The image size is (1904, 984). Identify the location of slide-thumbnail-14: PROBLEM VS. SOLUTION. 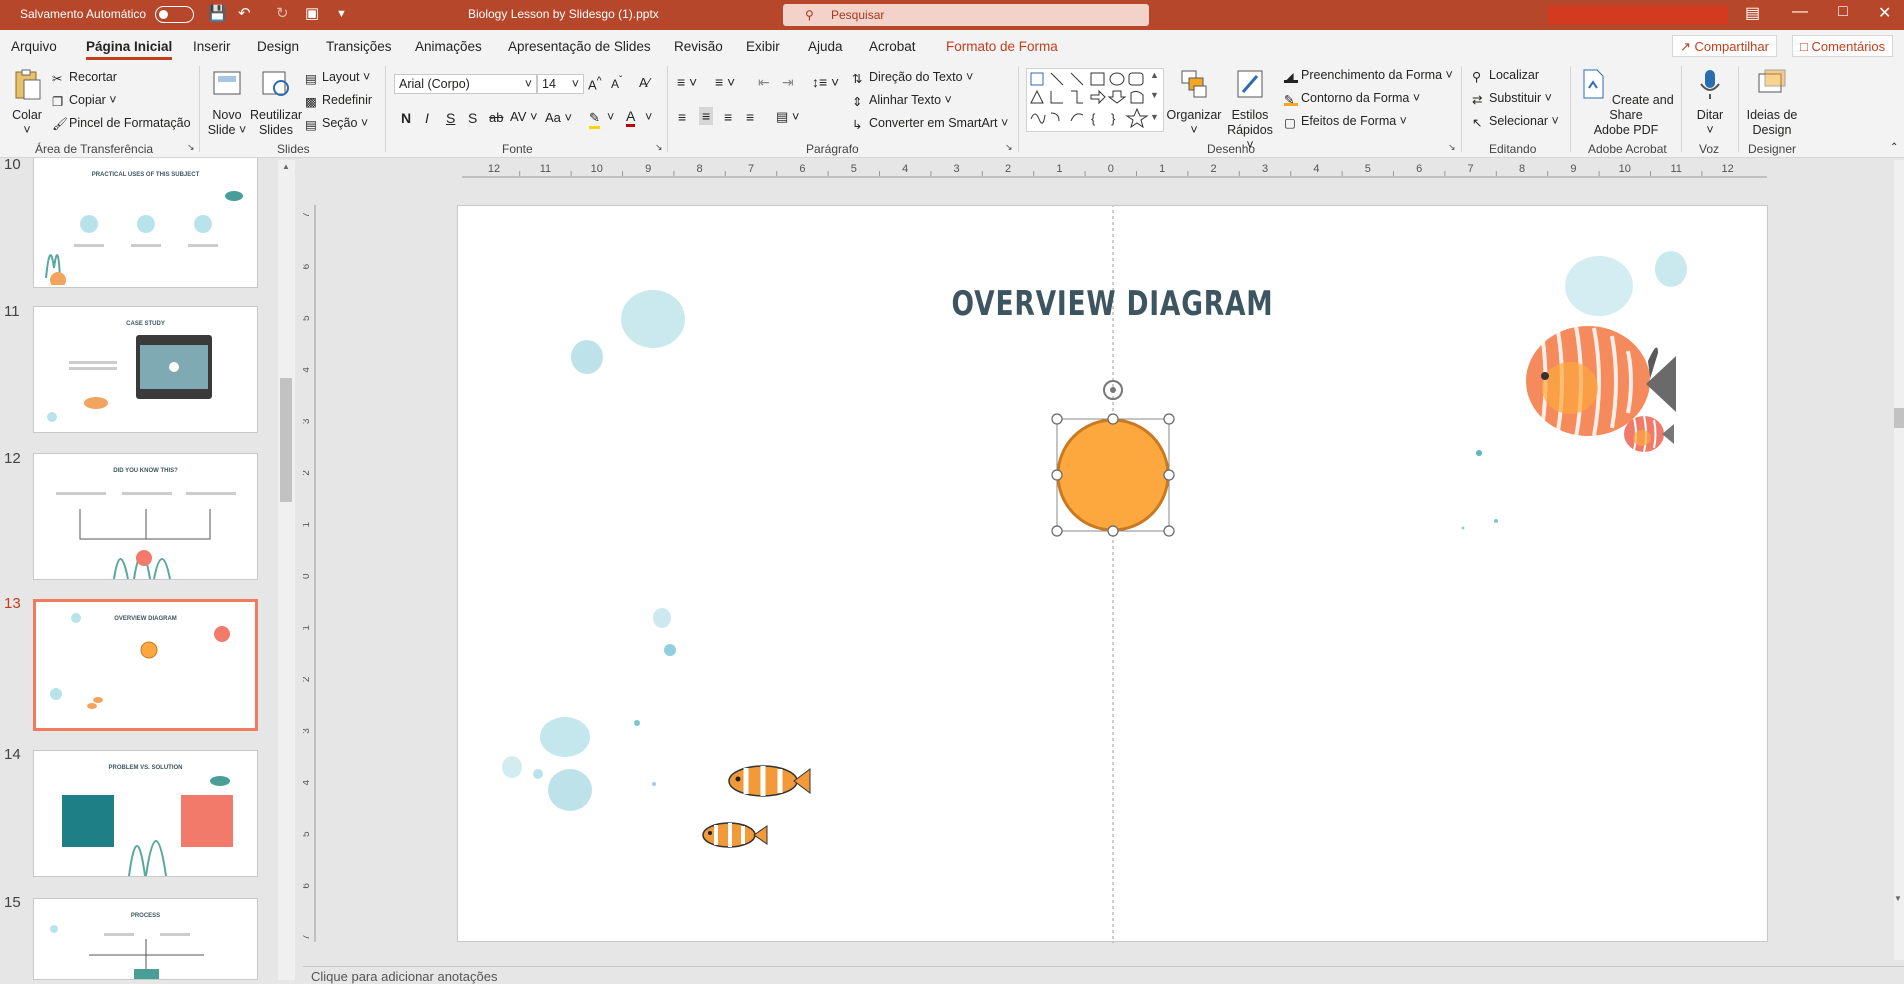
(145, 813).